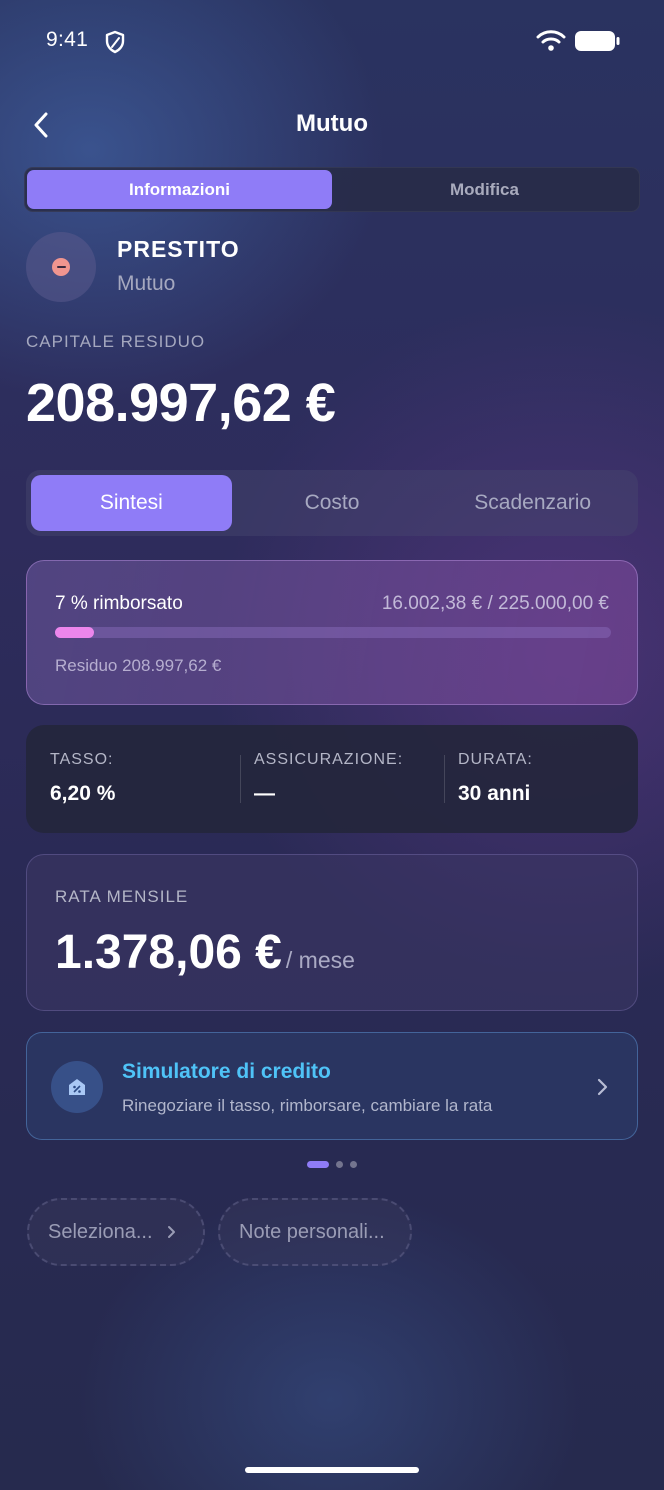 The image size is (664, 1490). What do you see at coordinates (128, 779) in the screenshot?
I see `info-rate: TASSO: 6,20 %` at bounding box center [128, 779].